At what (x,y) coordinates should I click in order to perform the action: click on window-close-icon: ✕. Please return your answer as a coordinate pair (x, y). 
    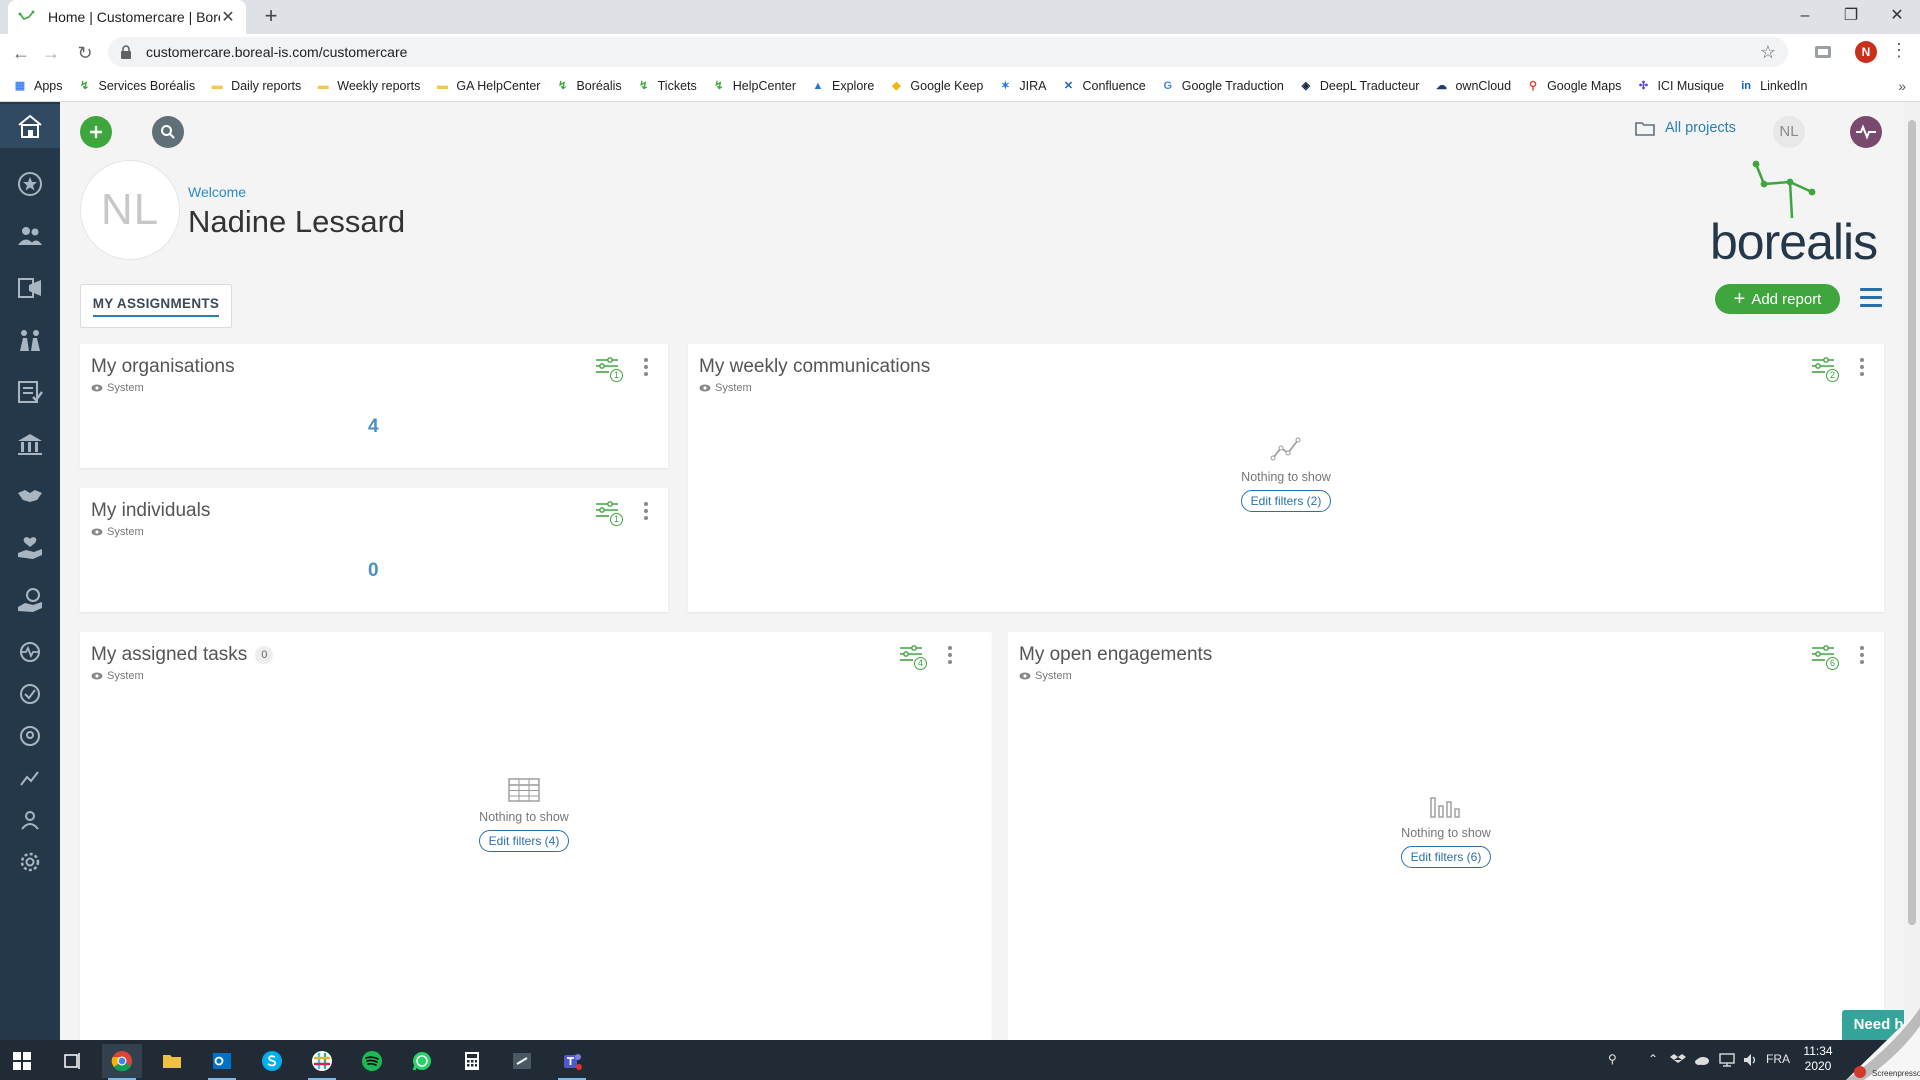
    Looking at the image, I should click on (1897, 17).